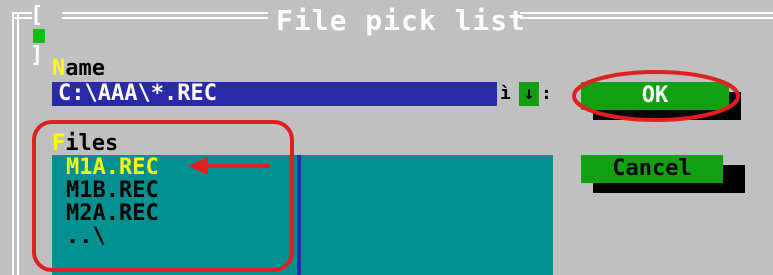 This screenshot has height=275, width=773. Describe the element at coordinates (59, 68) in the screenshot. I see `name-label-hotkey: N` at that location.